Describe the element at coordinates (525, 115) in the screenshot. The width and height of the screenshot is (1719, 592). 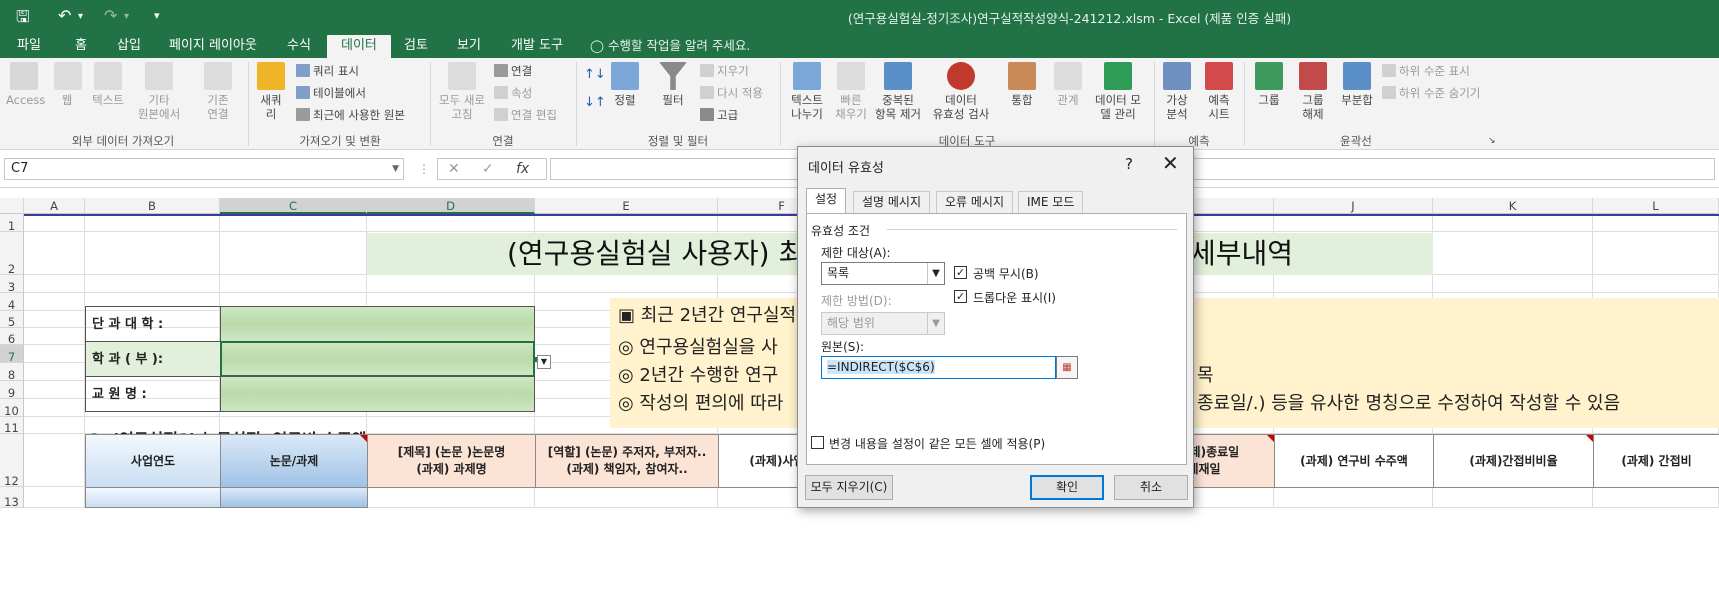
I see `edit-links-button: 연결 편집` at that location.